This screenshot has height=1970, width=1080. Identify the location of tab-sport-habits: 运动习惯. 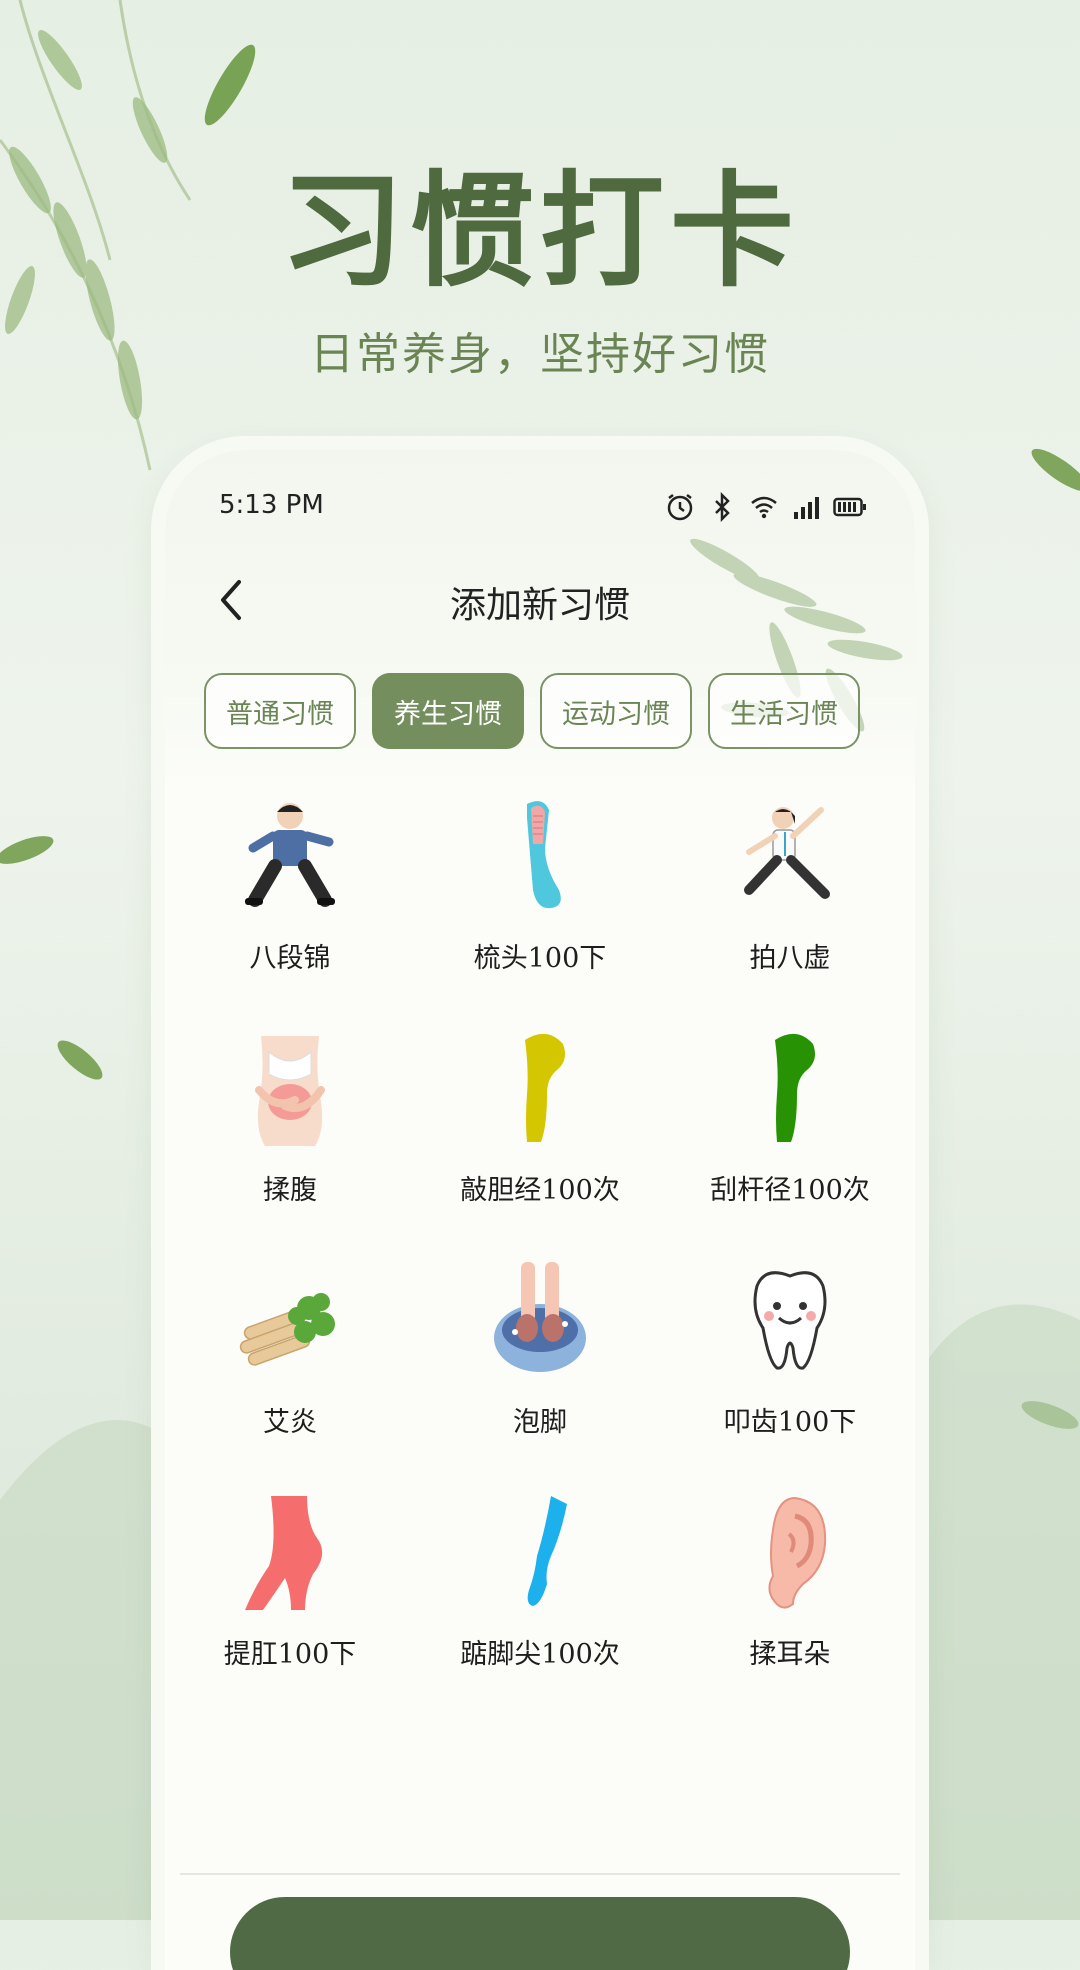
(616, 711).